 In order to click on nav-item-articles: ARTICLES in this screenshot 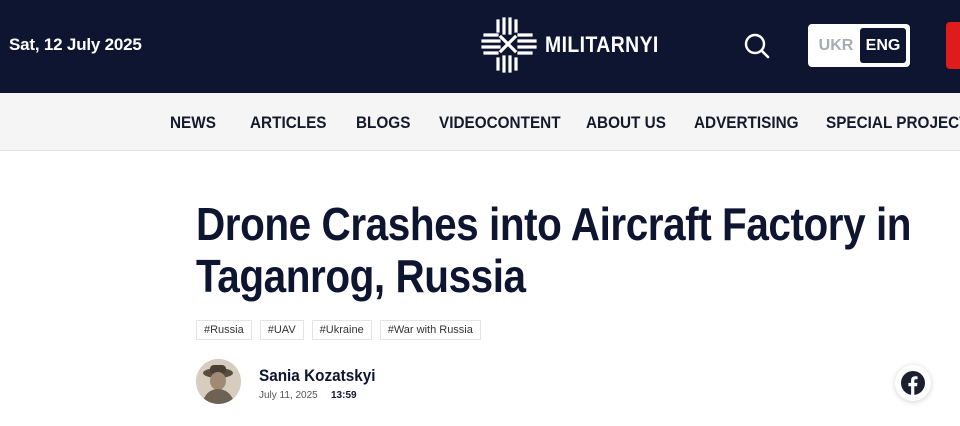, I will do `click(288, 123)`.